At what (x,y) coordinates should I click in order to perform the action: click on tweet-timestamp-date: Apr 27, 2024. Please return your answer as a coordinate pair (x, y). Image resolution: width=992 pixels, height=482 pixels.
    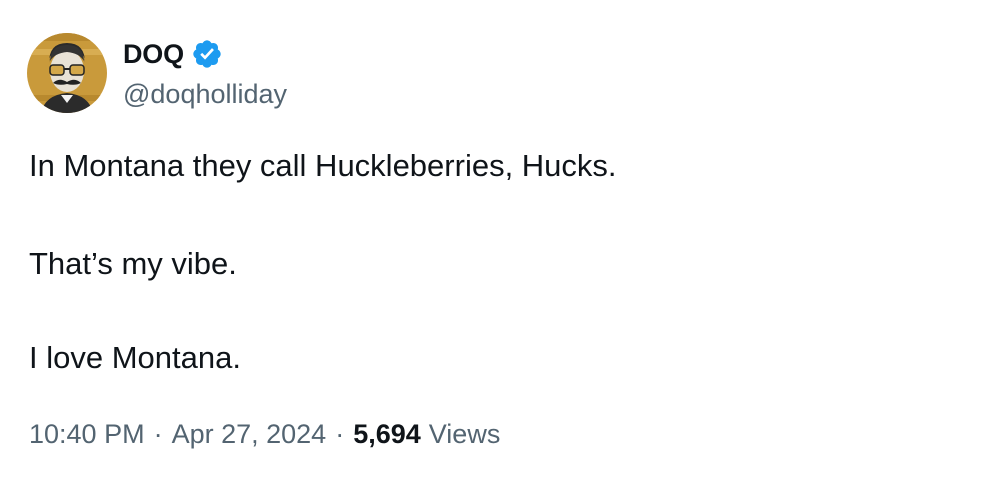
    Looking at the image, I should click on (249, 434).